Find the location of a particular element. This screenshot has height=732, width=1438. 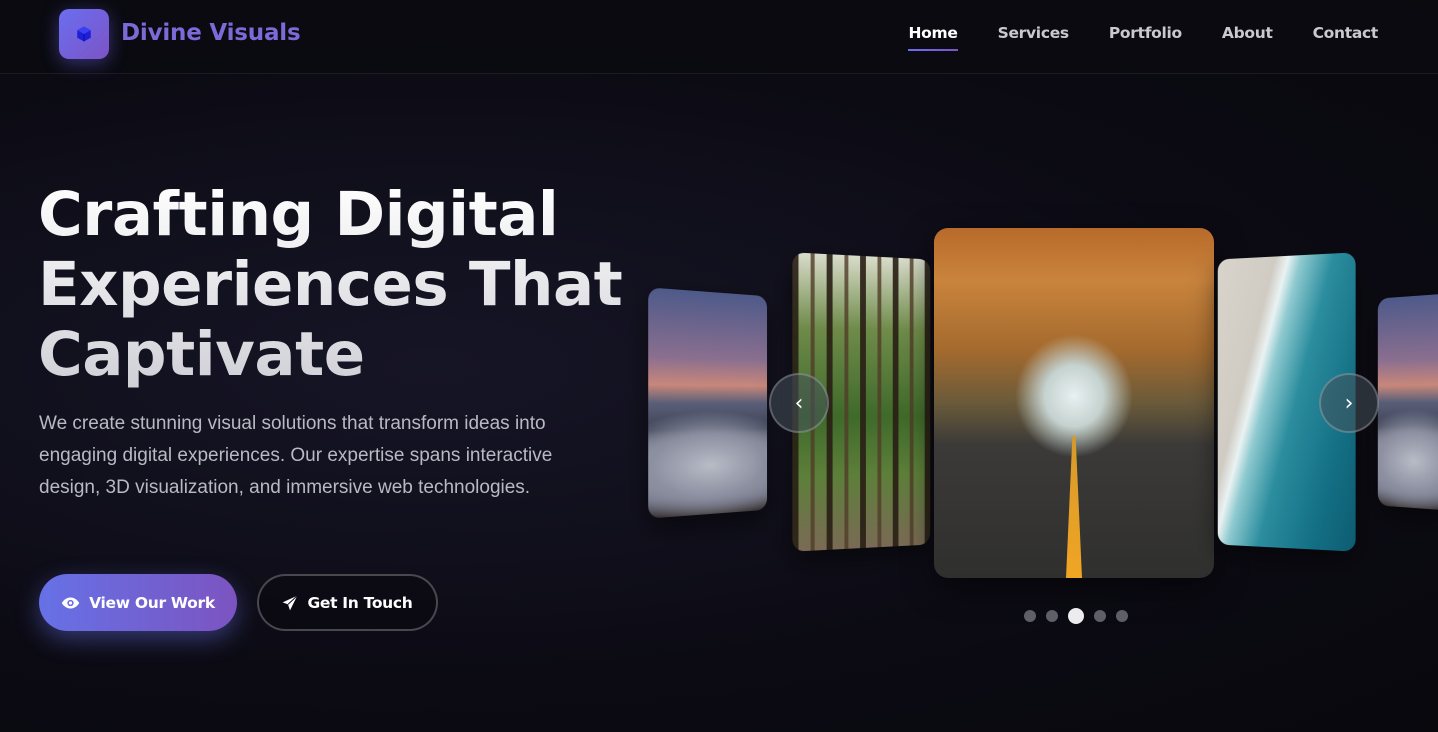

cube-icon is located at coordinates (84, 34).